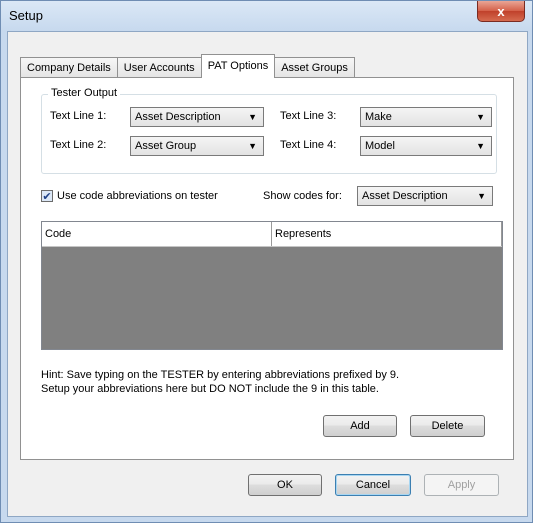  Describe the element at coordinates (314, 67) in the screenshot. I see `tab-asset-groups: Asset Groups` at that location.